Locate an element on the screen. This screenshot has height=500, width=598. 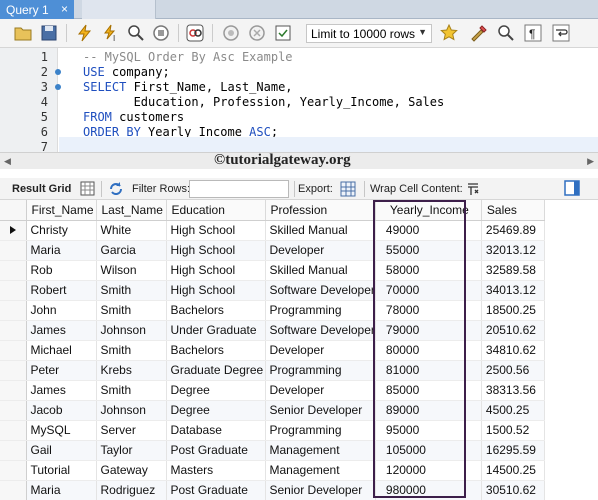
table-cell: Degree is located at coordinates (216, 390).